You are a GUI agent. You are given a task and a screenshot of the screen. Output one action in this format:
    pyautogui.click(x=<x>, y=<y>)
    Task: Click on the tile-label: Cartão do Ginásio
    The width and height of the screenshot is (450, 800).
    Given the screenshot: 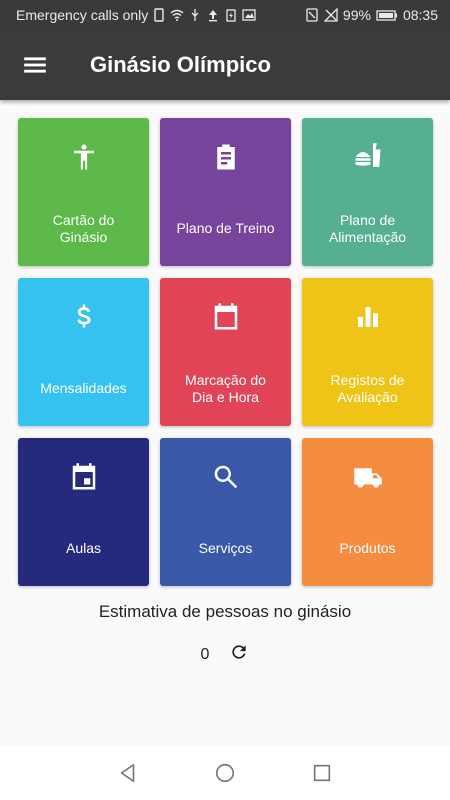 What is the action you would take?
    pyautogui.click(x=83, y=228)
    